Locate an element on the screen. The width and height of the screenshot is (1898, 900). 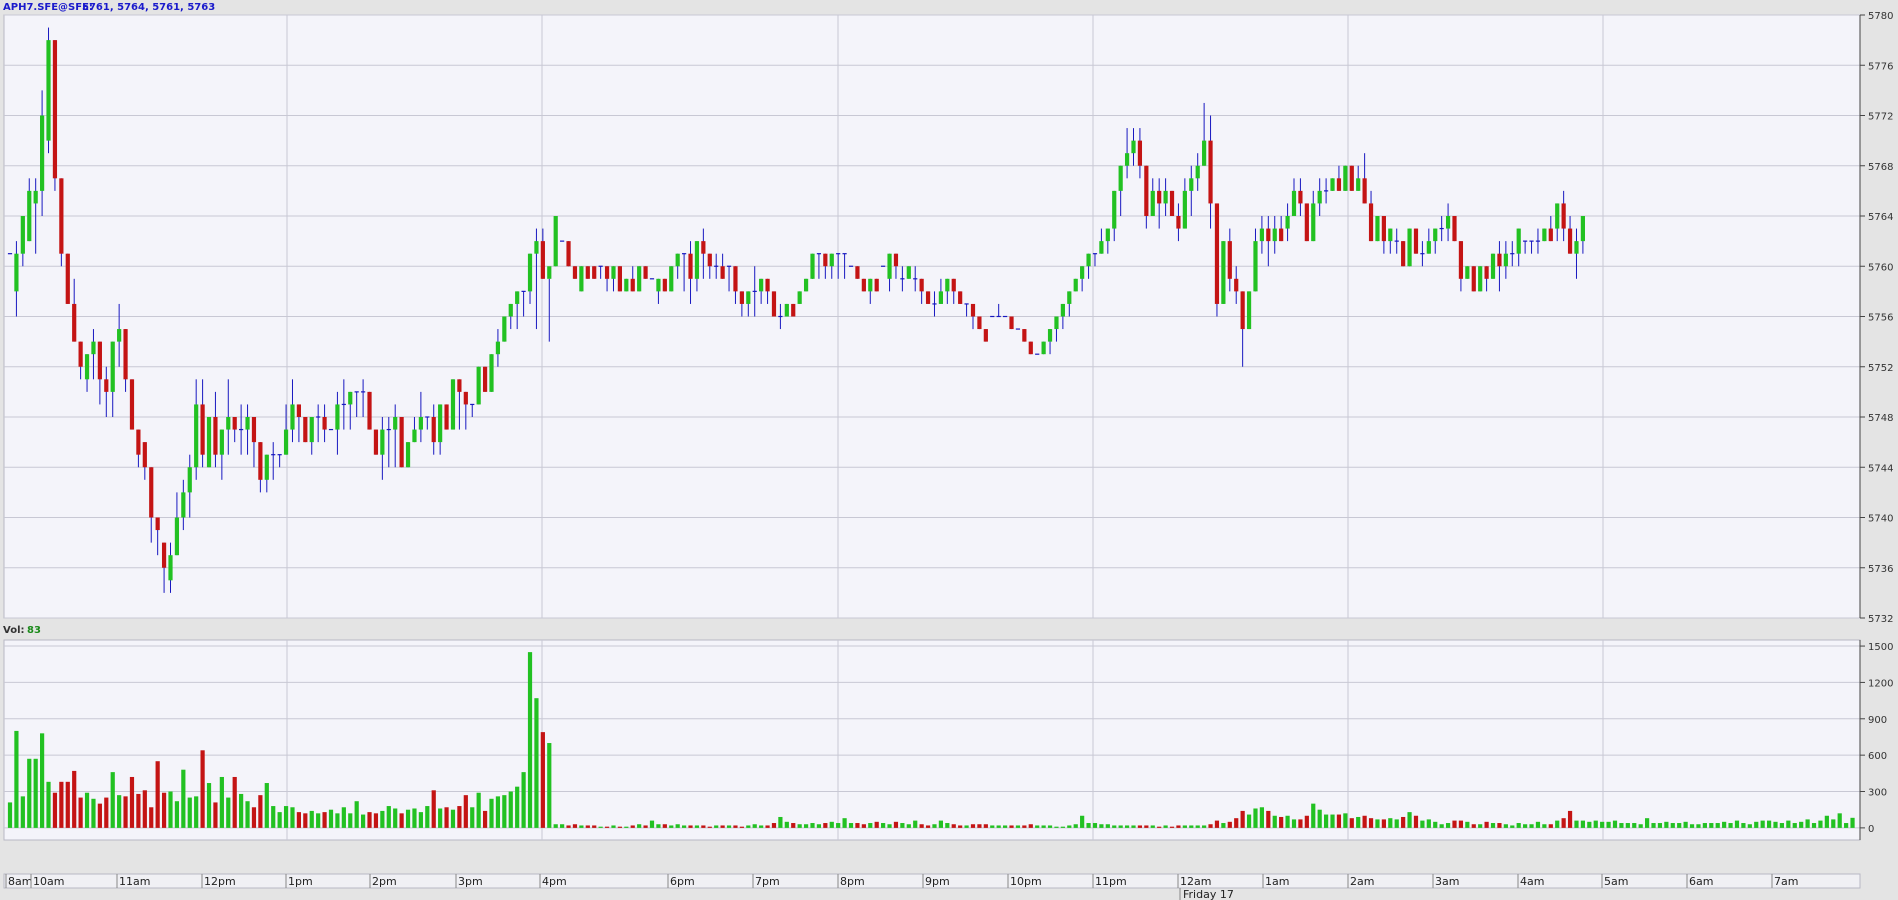
price-tick-label: 5752 is located at coordinates (1880, 368).